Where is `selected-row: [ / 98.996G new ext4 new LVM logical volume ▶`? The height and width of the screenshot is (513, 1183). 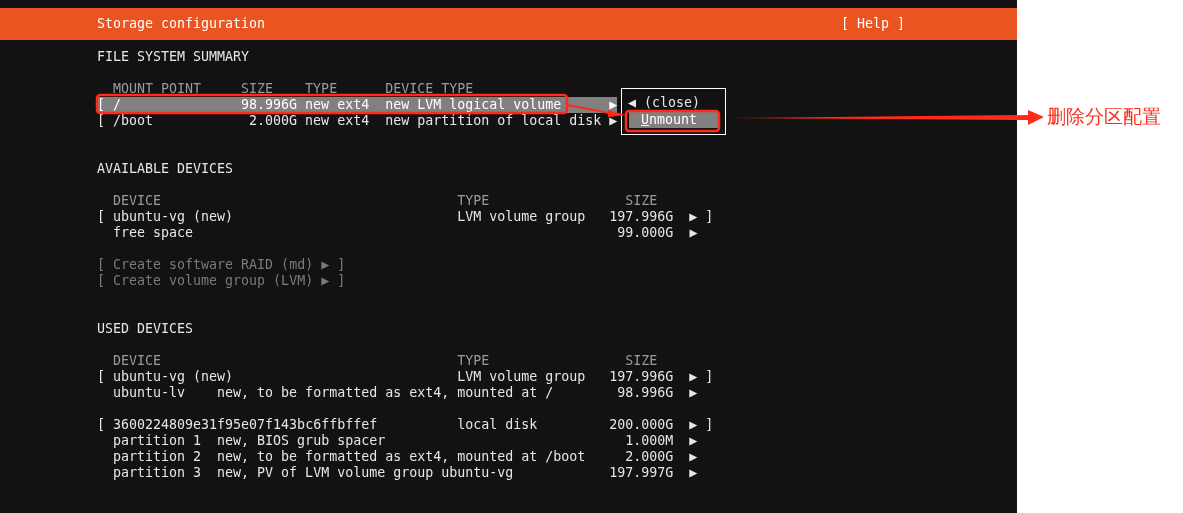
selected-row: [ / 98.996G new ext4 new LVM logical volume ▶ is located at coordinates (357, 105).